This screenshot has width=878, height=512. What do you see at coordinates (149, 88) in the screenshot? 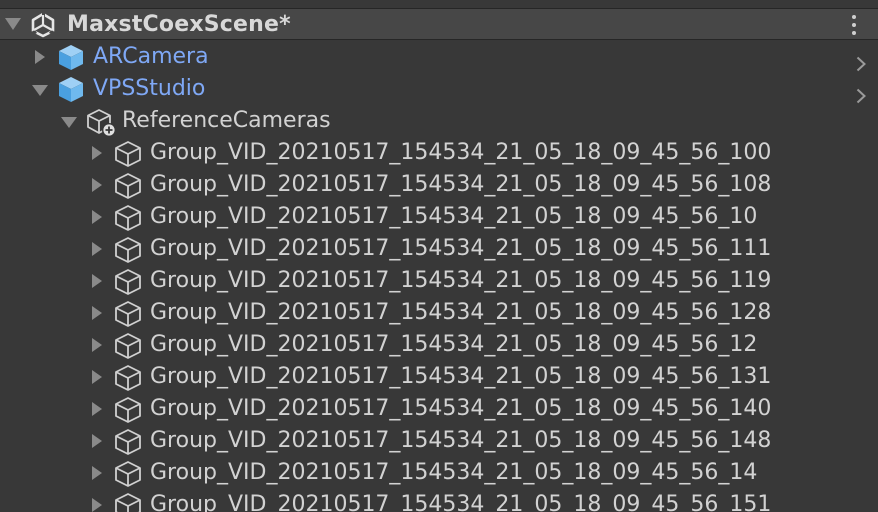
I see `hierarchy-item-label: VPSStudio` at bounding box center [149, 88].